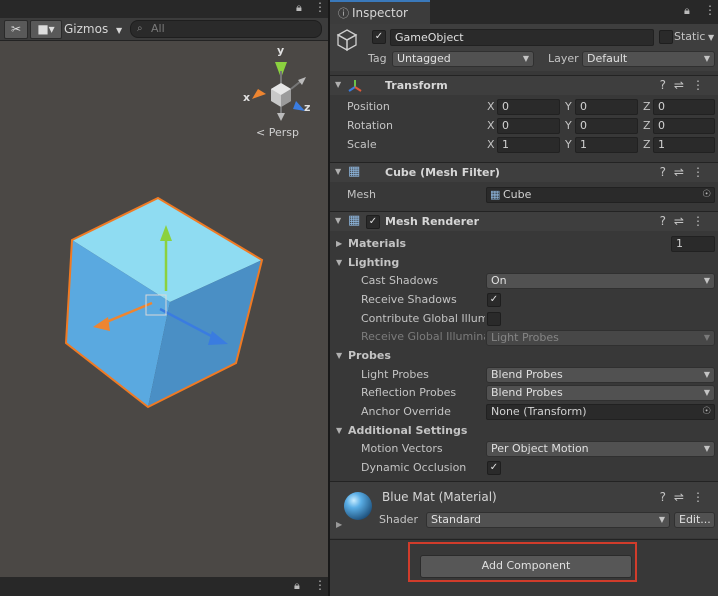 This screenshot has width=718, height=596. Describe the element at coordinates (524, 172) in the screenshot. I see `mesh-filter-header: ▼ ▦ Cube (Mesh Filter) ?⇌⋮` at that location.